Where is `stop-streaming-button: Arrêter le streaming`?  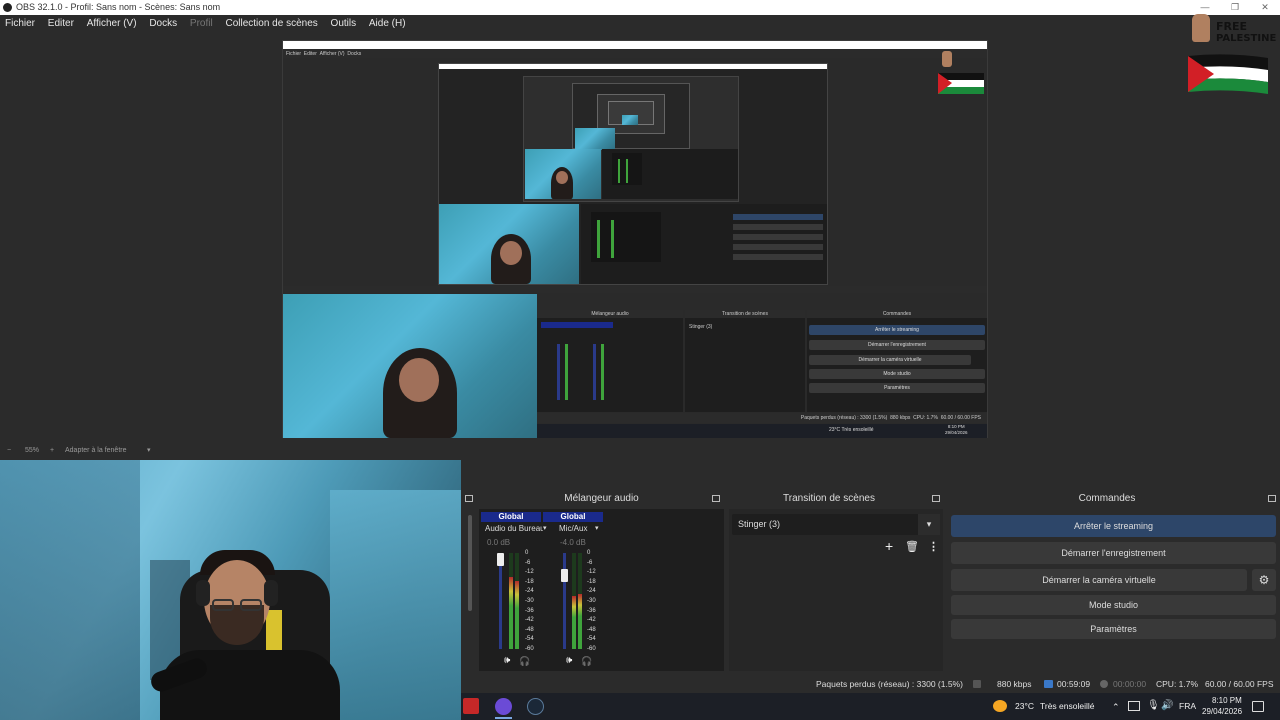
stop-streaming-button: Arrêter le streaming is located at coordinates (1113, 526).